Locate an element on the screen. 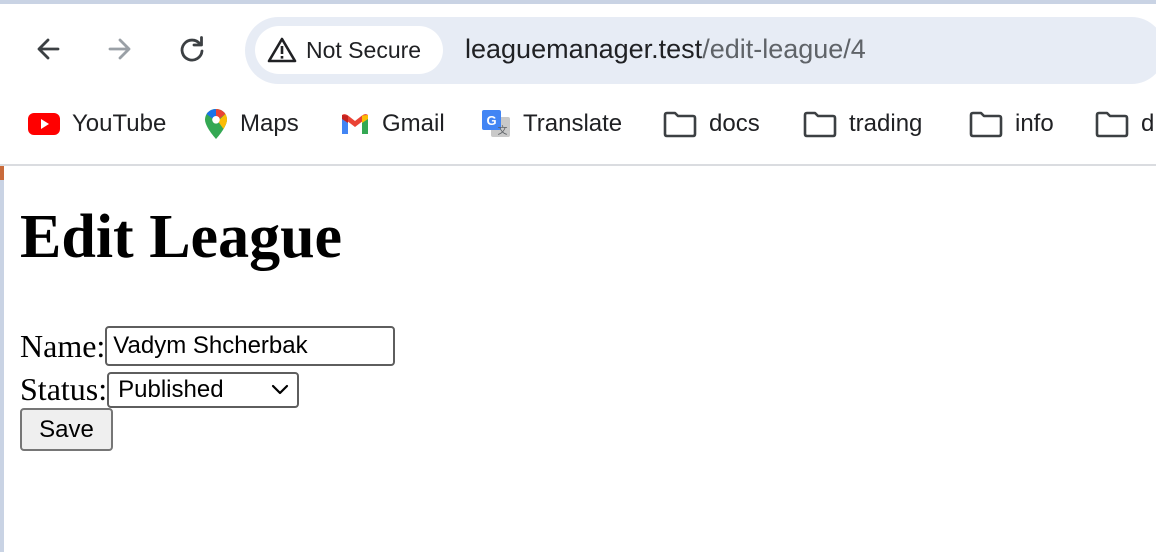 The width and height of the screenshot is (1156, 552). bookmark-label: Gmail is located at coordinates (413, 123).